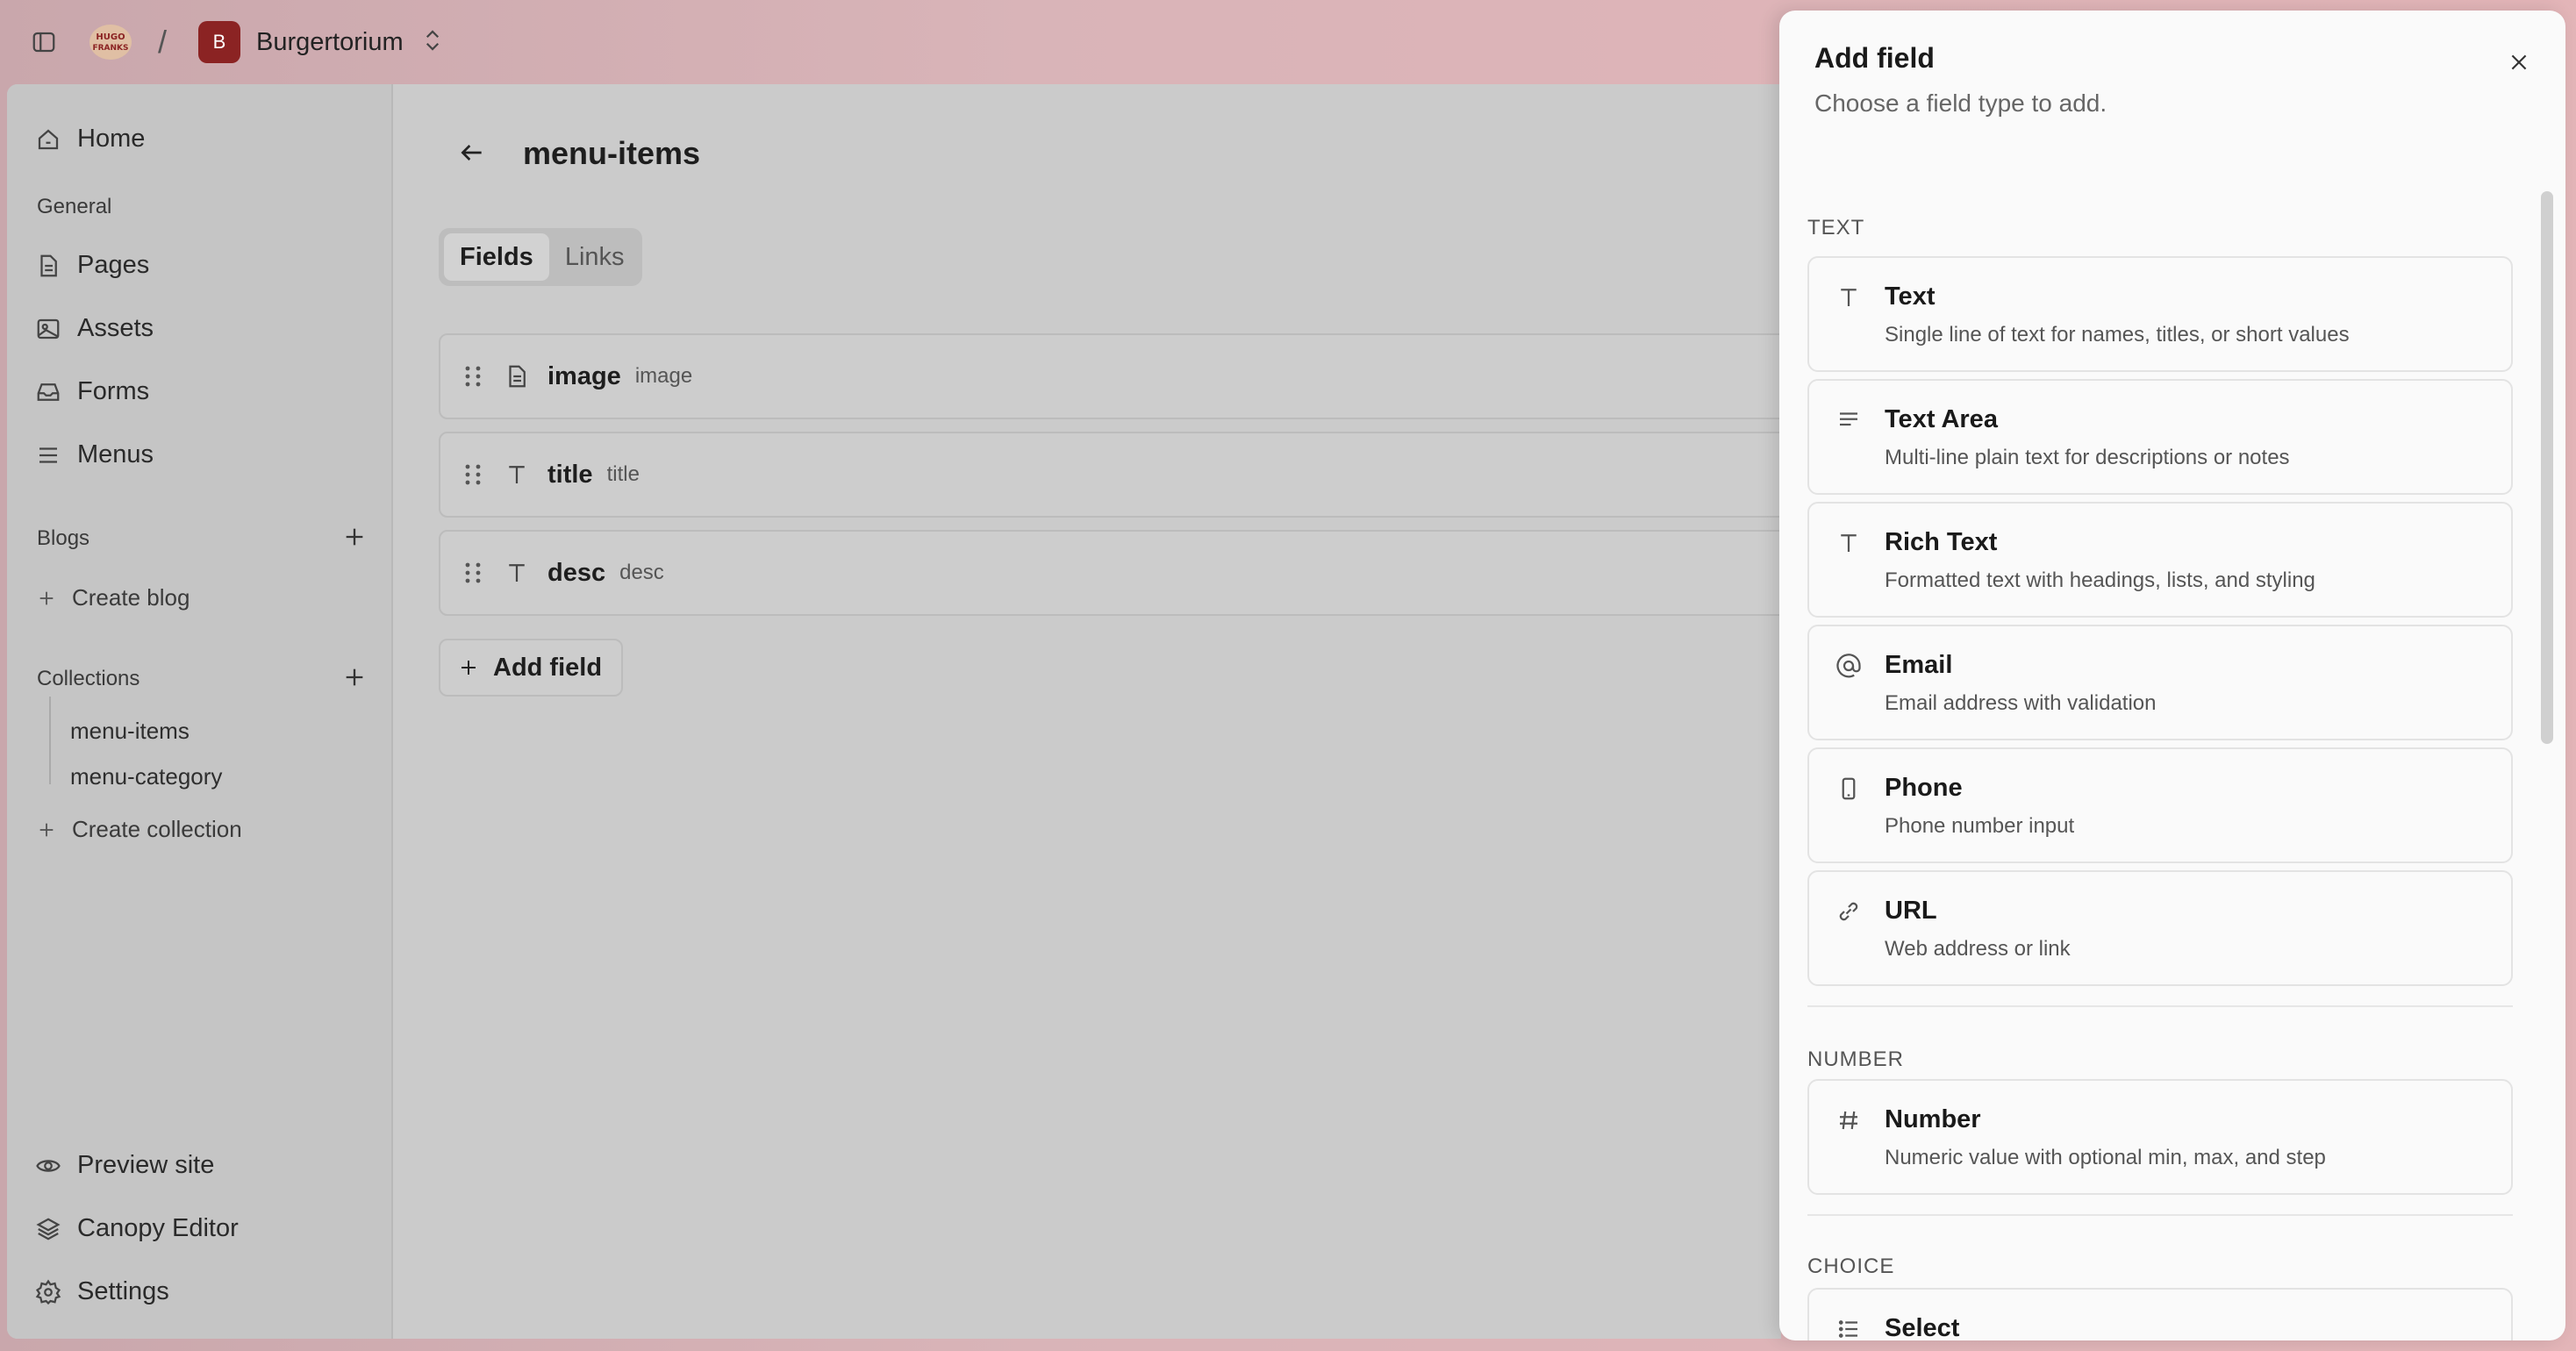  I want to click on field-type-desc: Phone number input, so click(1980, 826).